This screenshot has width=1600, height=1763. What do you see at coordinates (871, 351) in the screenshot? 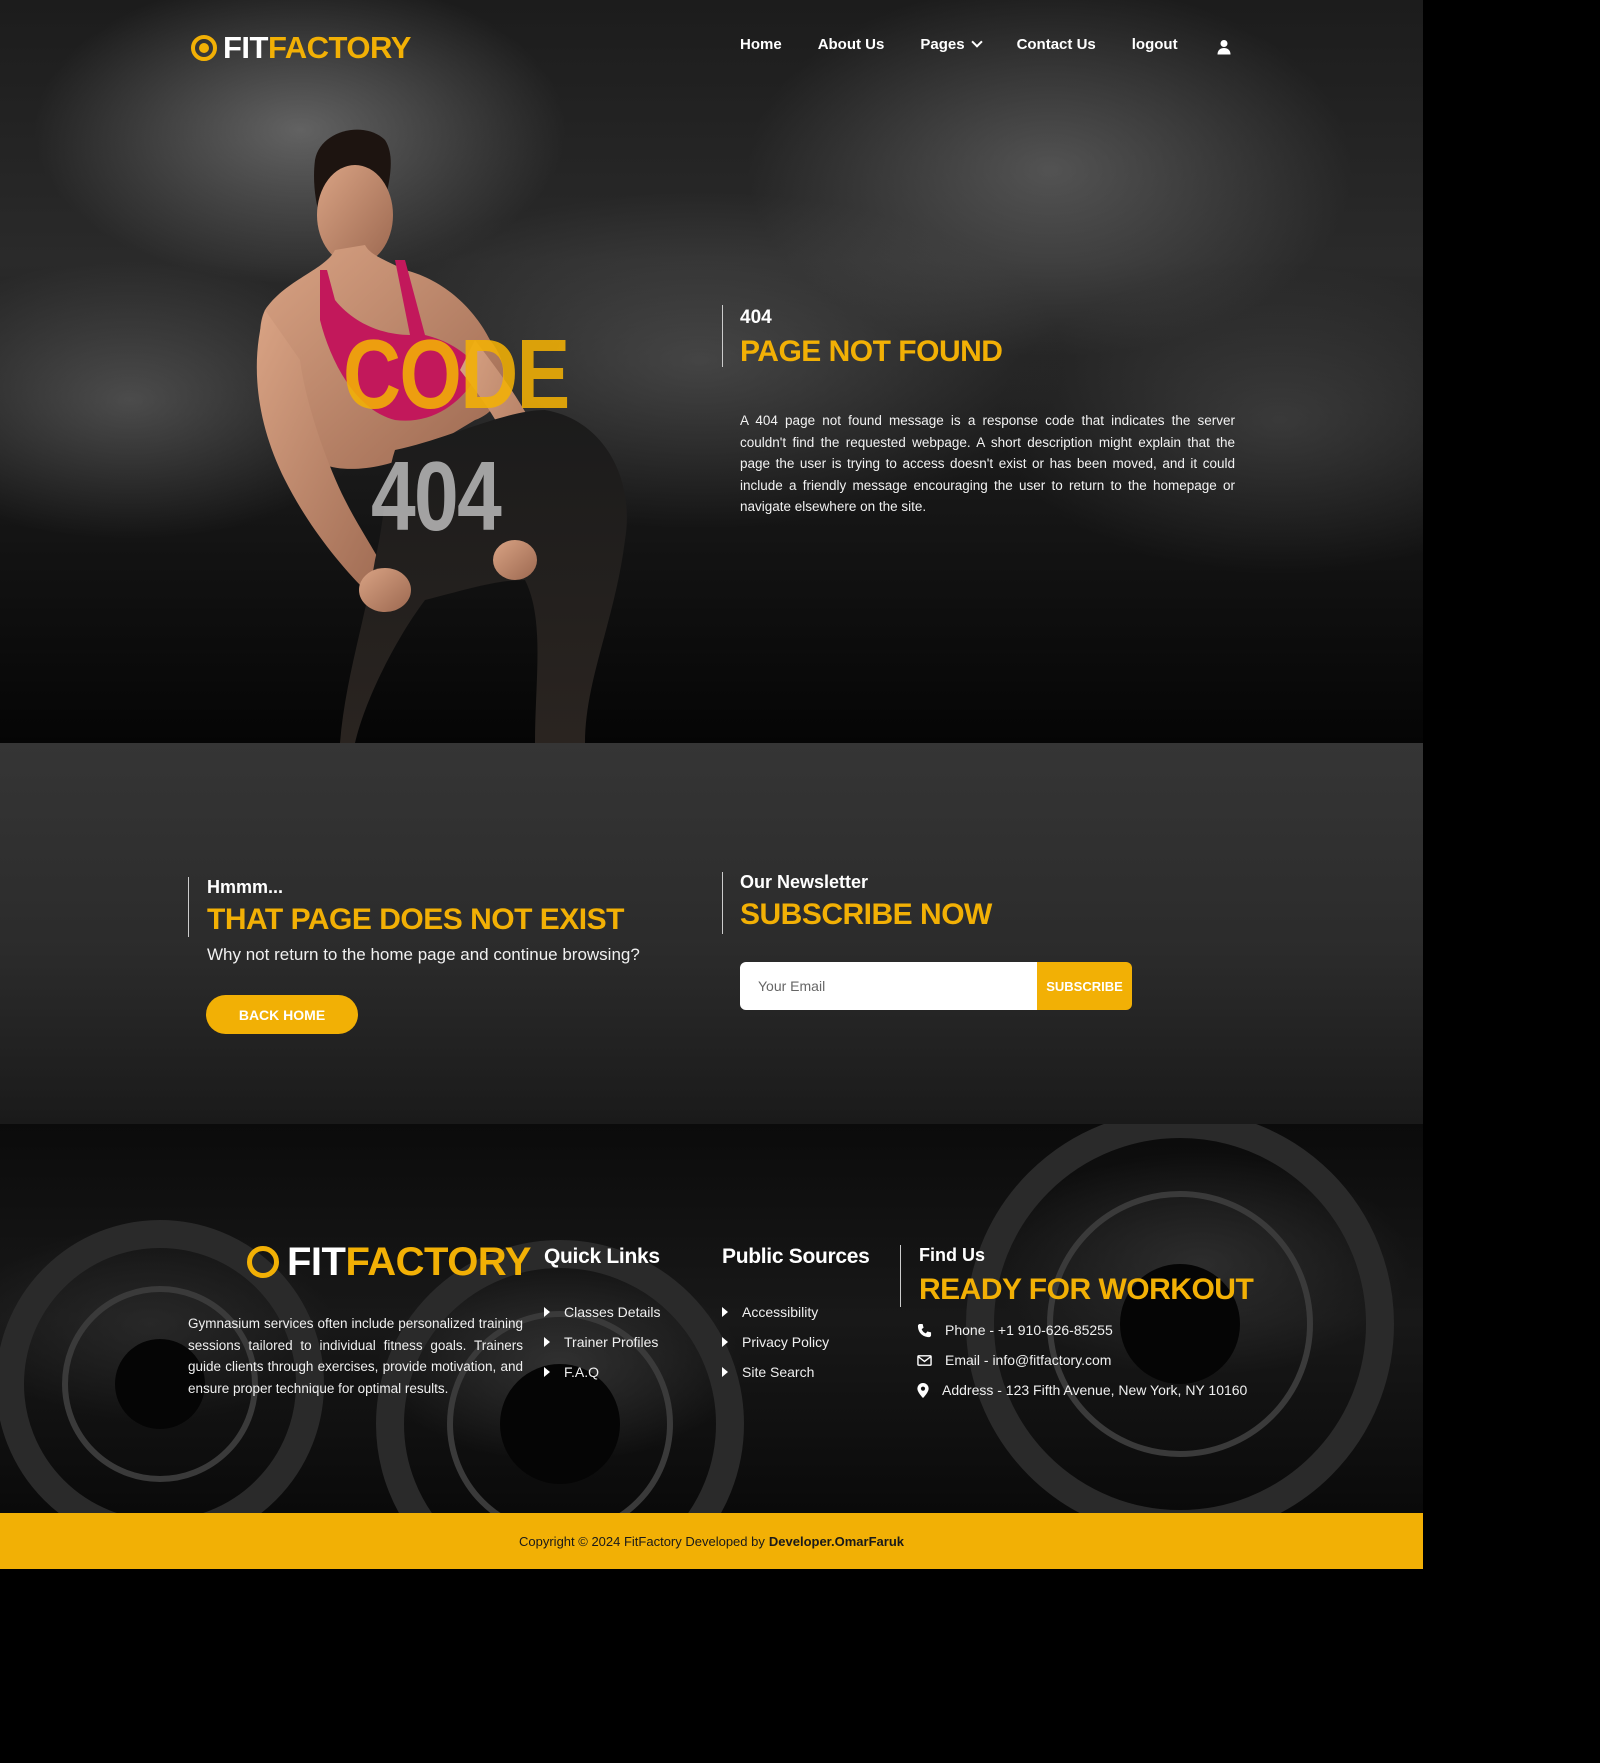
I see `page-title: PAGE NOT FOUND` at bounding box center [871, 351].